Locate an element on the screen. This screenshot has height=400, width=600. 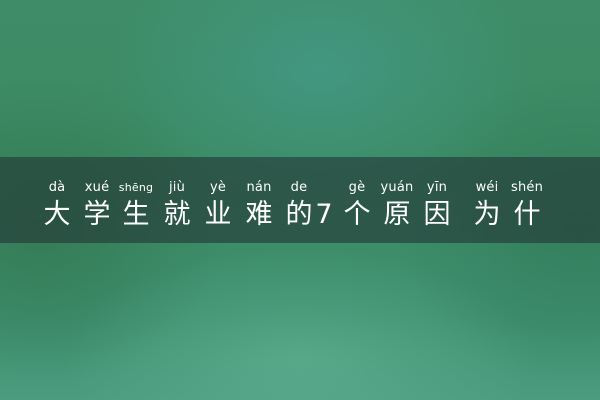
pinyin: xué is located at coordinates (97, 187).